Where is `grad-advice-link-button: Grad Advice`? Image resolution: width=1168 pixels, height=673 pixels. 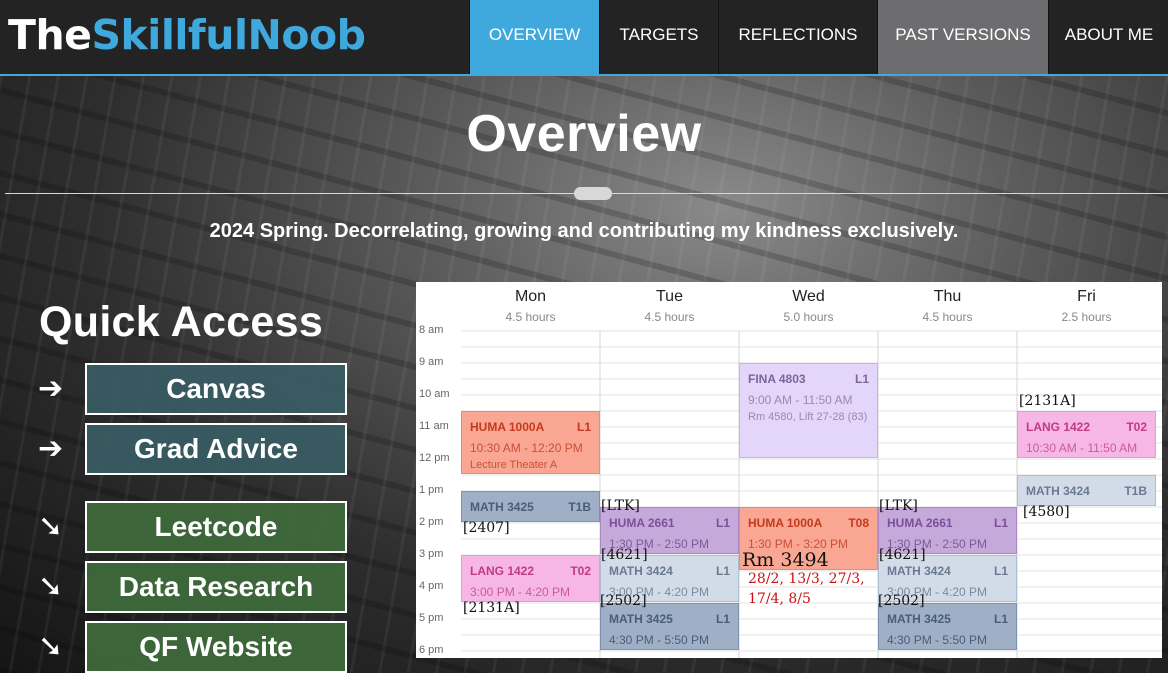
grad-advice-link-button: Grad Advice is located at coordinates (216, 449).